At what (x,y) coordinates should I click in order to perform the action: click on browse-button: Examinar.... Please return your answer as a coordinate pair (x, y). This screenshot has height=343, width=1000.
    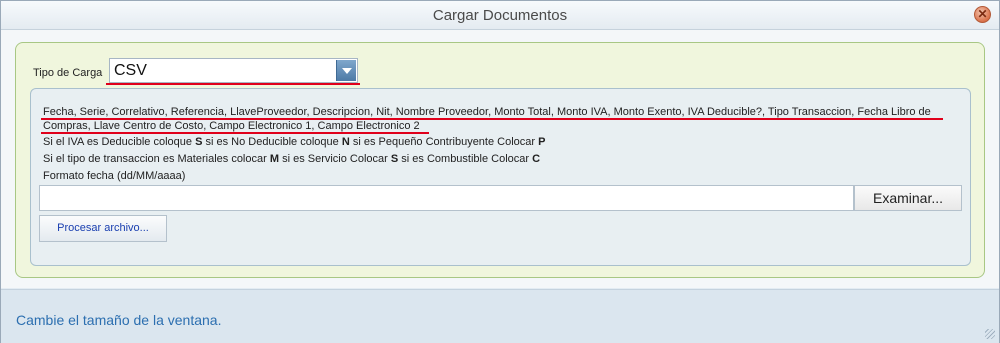
    Looking at the image, I should click on (908, 198).